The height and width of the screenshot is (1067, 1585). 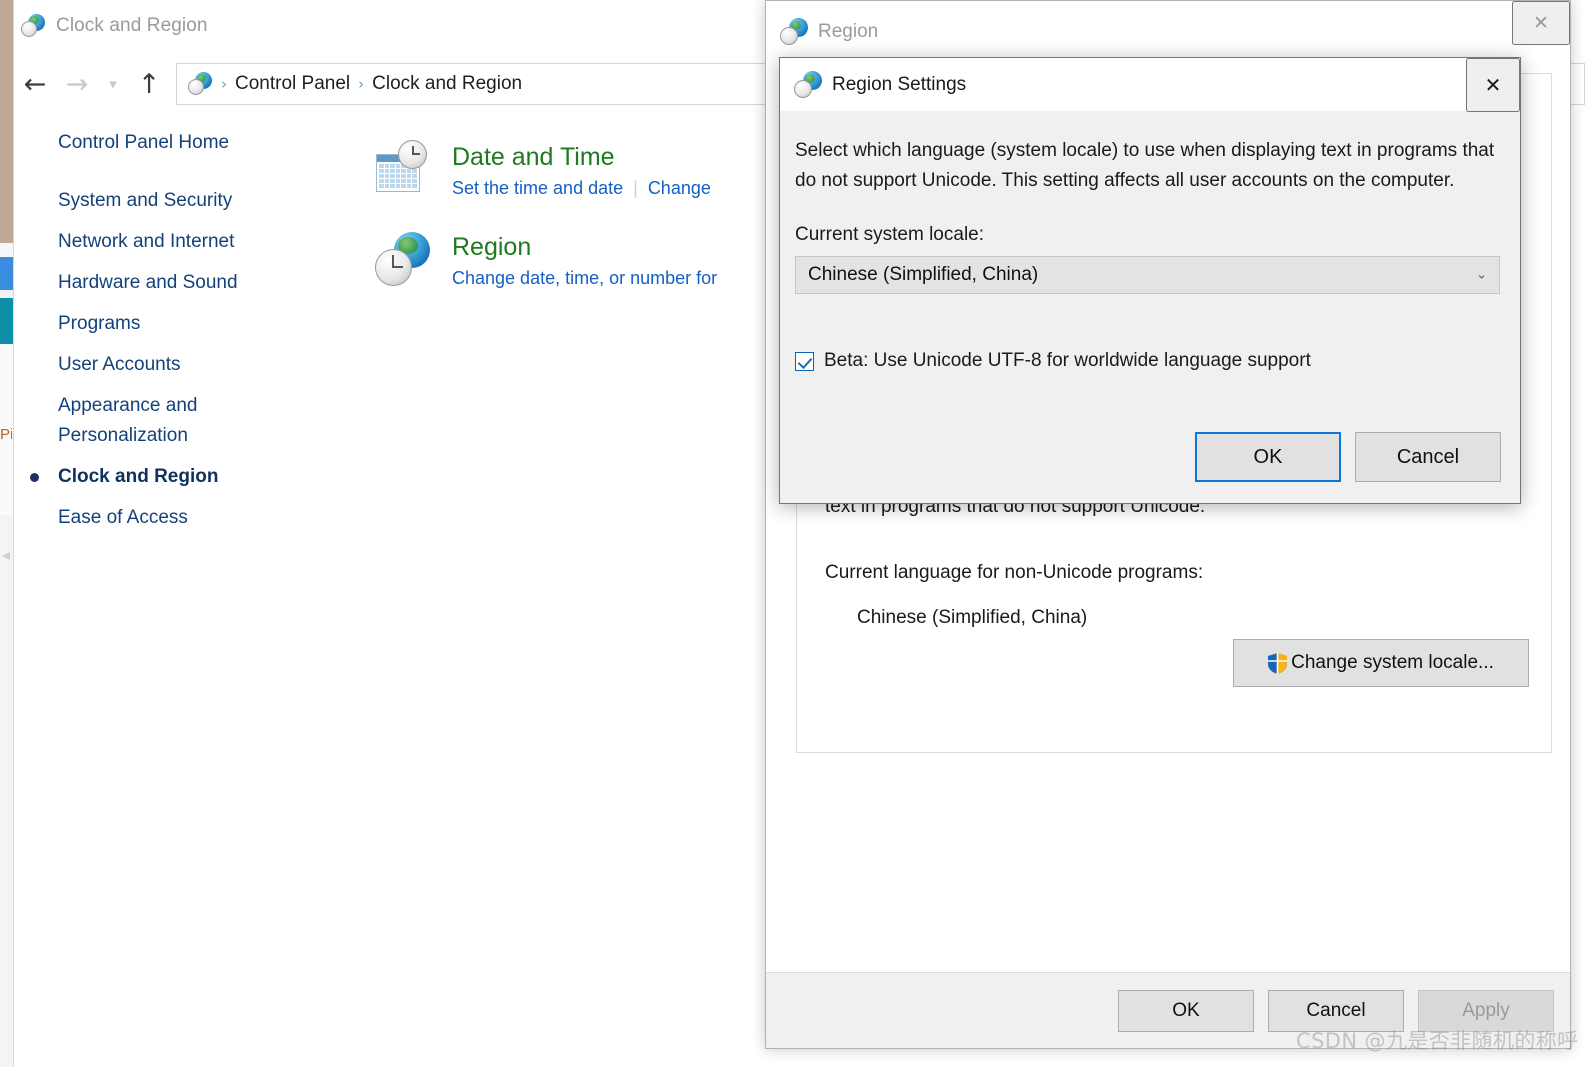 I want to click on sidebar-item-system-and-security: System and Security, so click(x=208, y=201).